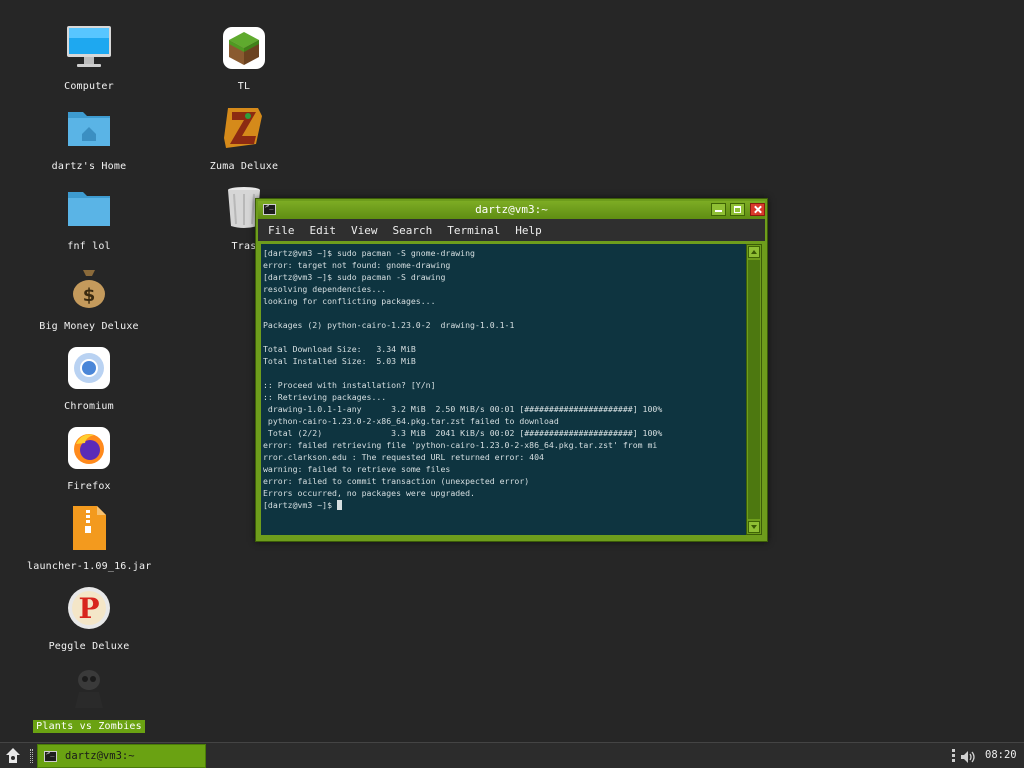  I want to click on window-title: dartz@vm3:~, so click(511, 209).